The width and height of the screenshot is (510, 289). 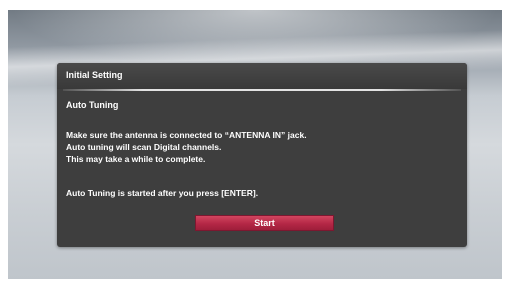 What do you see at coordinates (136, 159) in the screenshot?
I see `message-line: This may take a while to complete.` at bounding box center [136, 159].